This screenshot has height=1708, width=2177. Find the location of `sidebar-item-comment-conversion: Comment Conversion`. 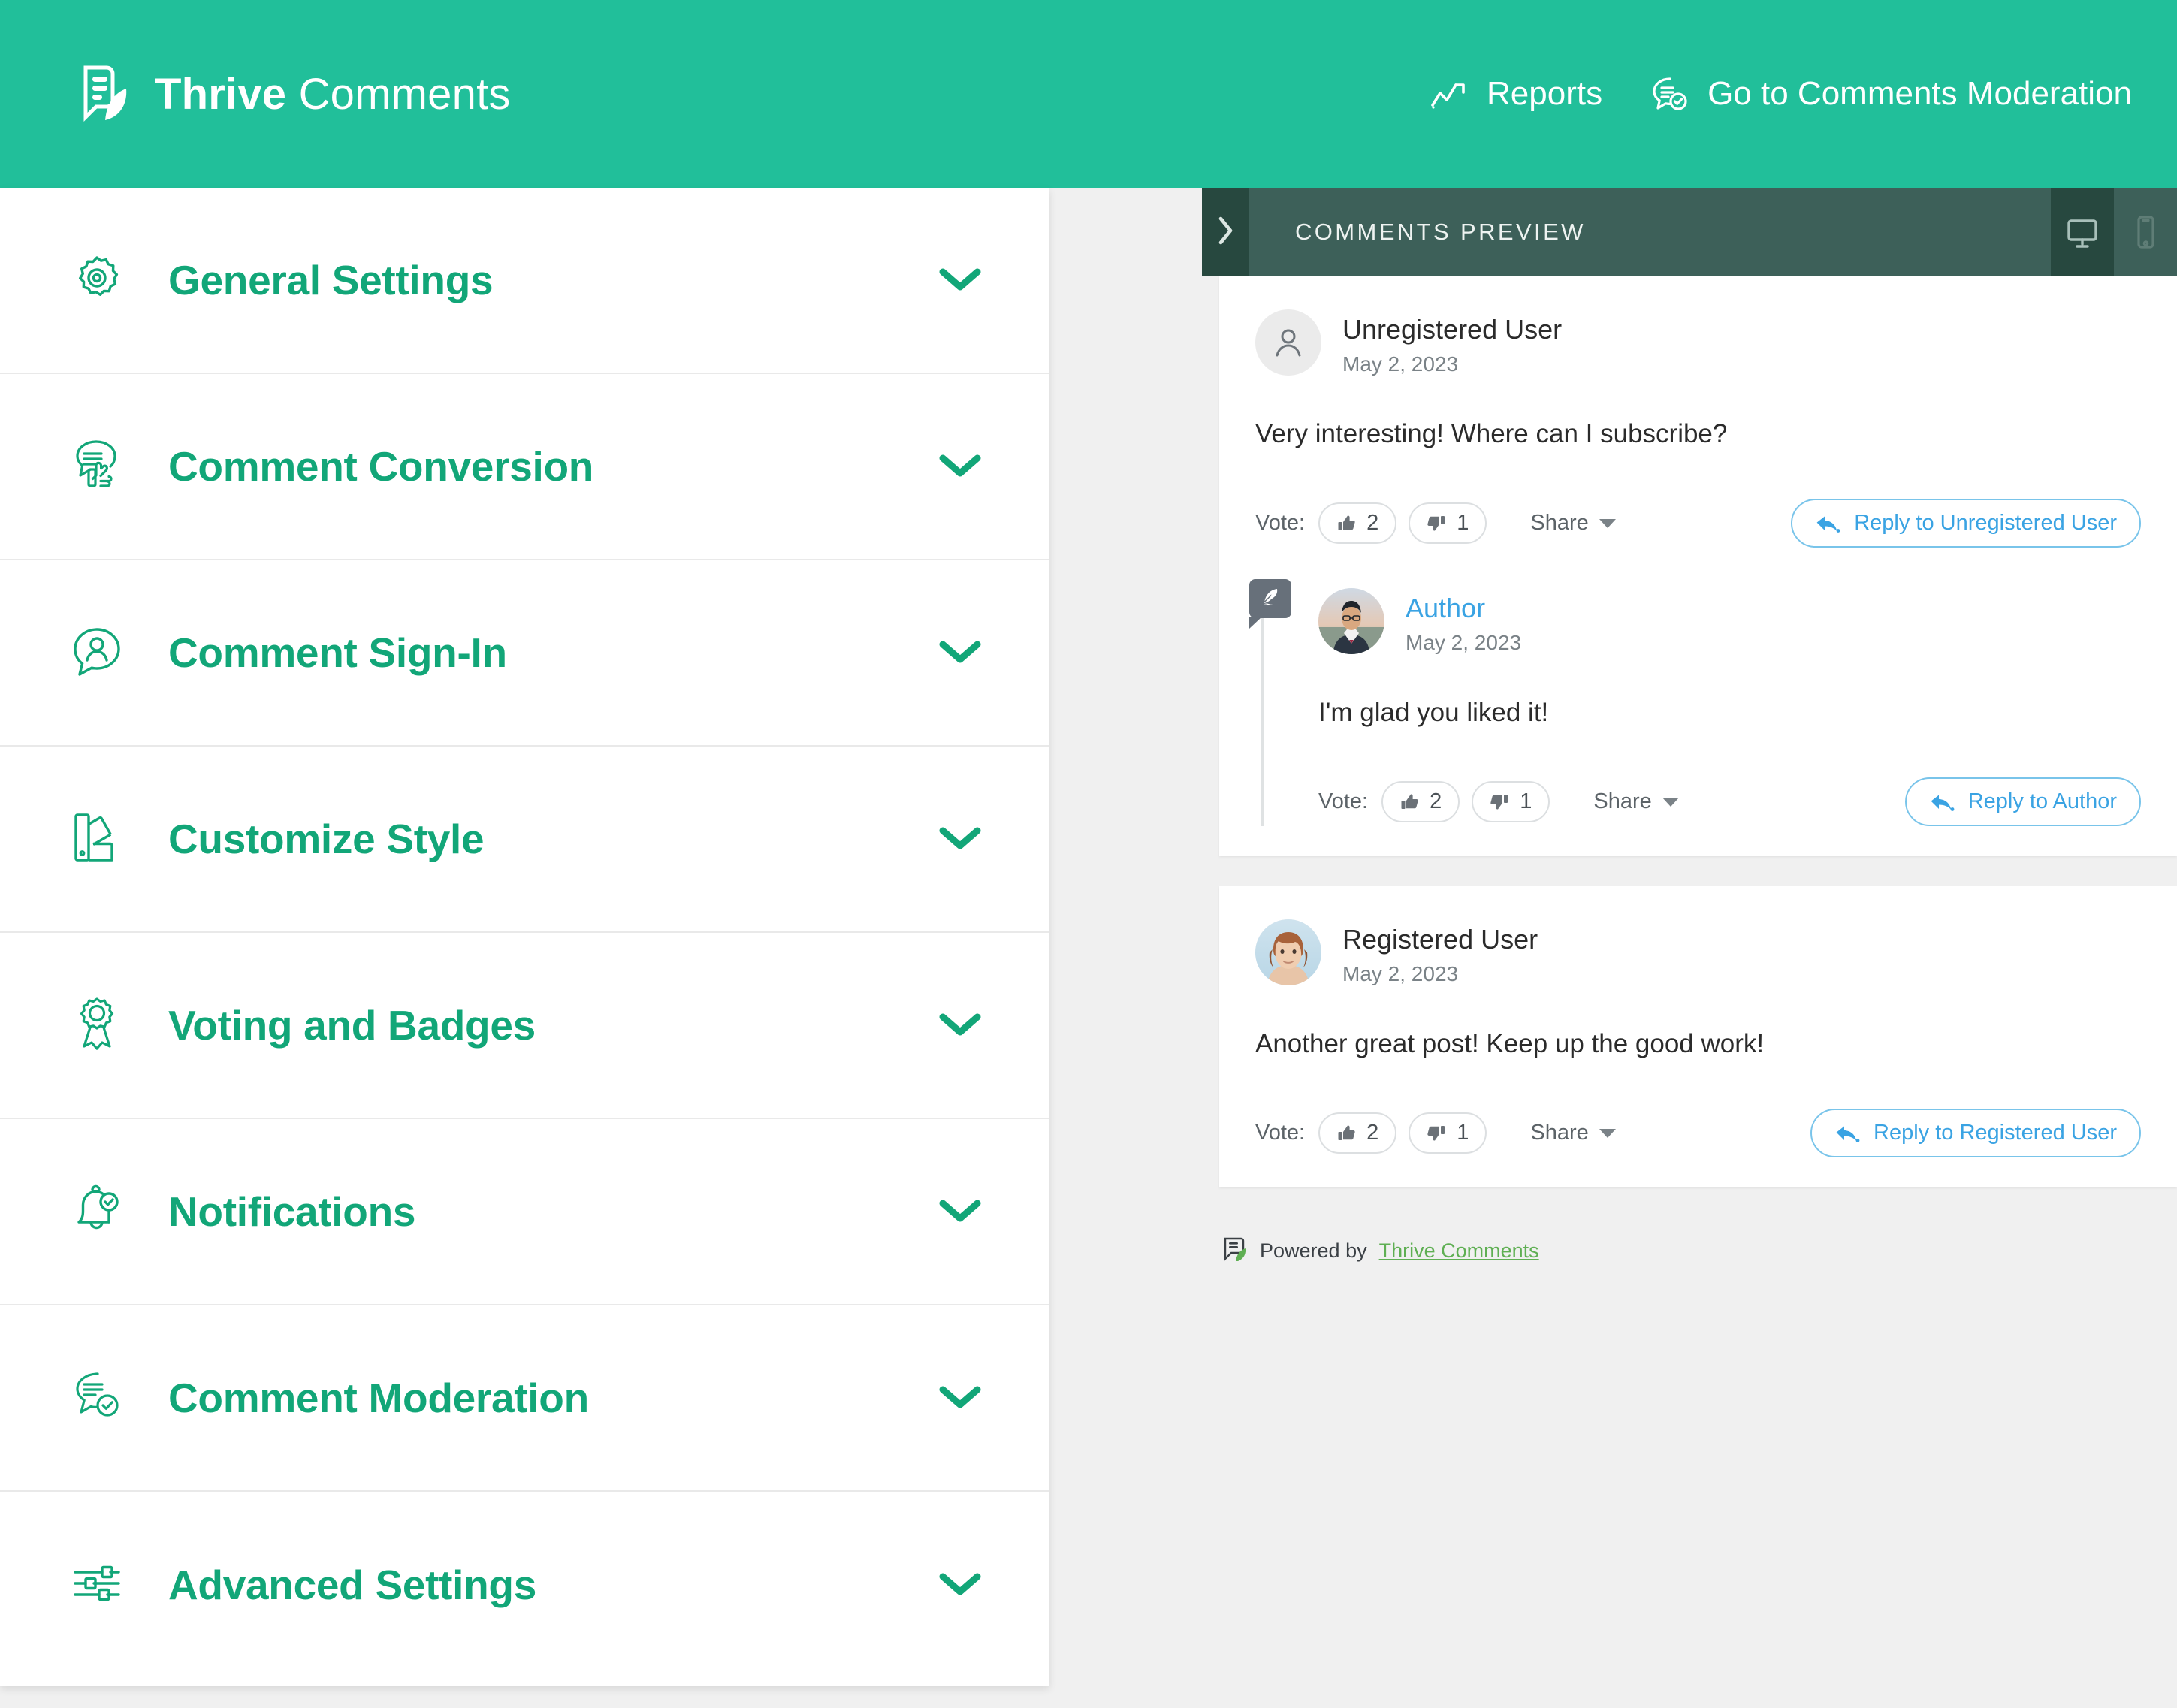

sidebar-item-comment-conversion: Comment Conversion is located at coordinates (524, 467).